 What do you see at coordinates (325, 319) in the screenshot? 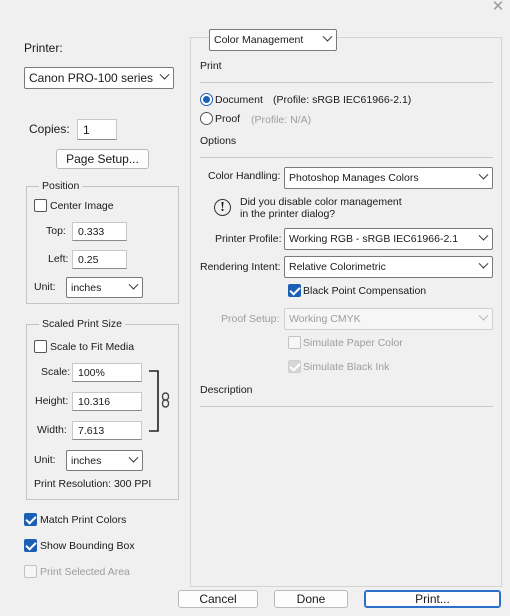
I see `proof-setup-value: Working CMYK` at bounding box center [325, 319].